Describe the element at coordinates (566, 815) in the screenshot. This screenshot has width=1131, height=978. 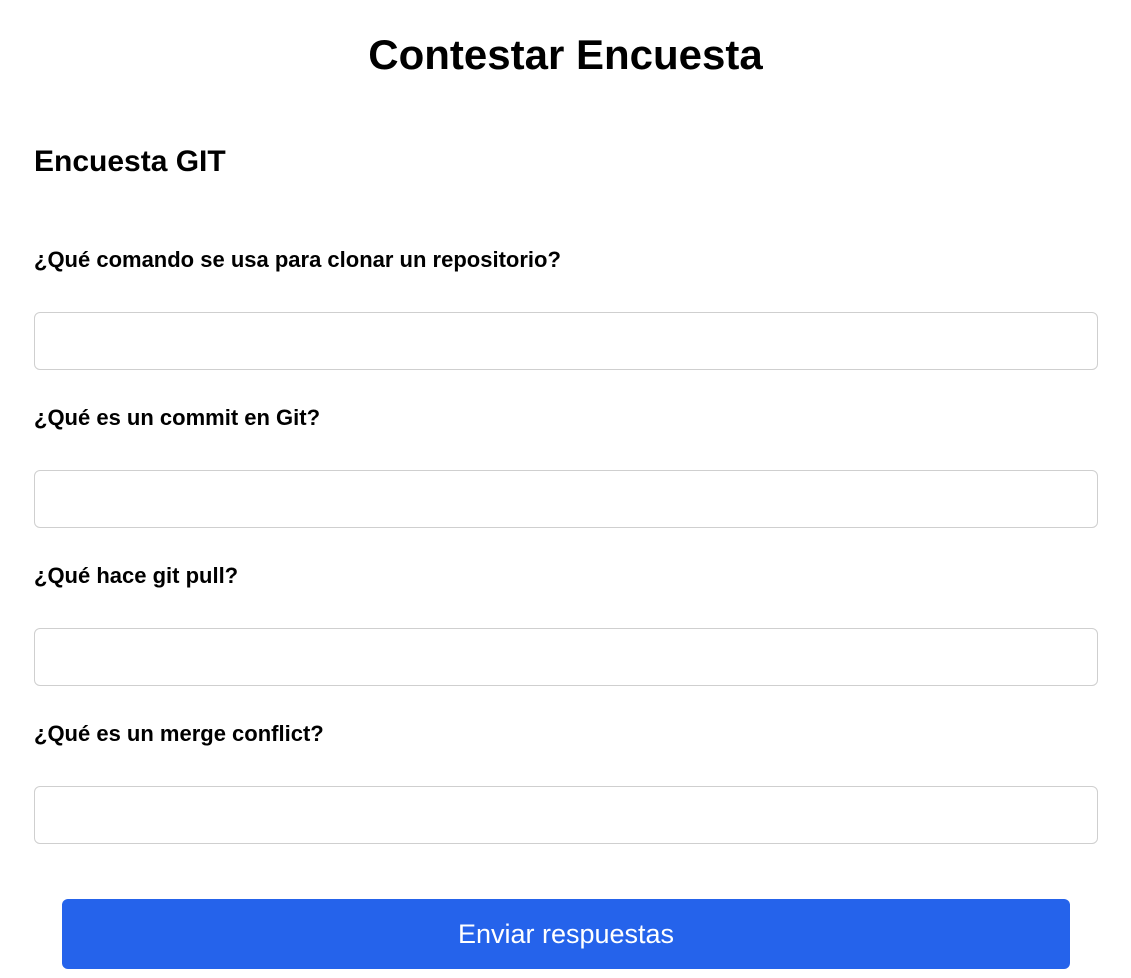
I see `question-4-answer-input` at that location.